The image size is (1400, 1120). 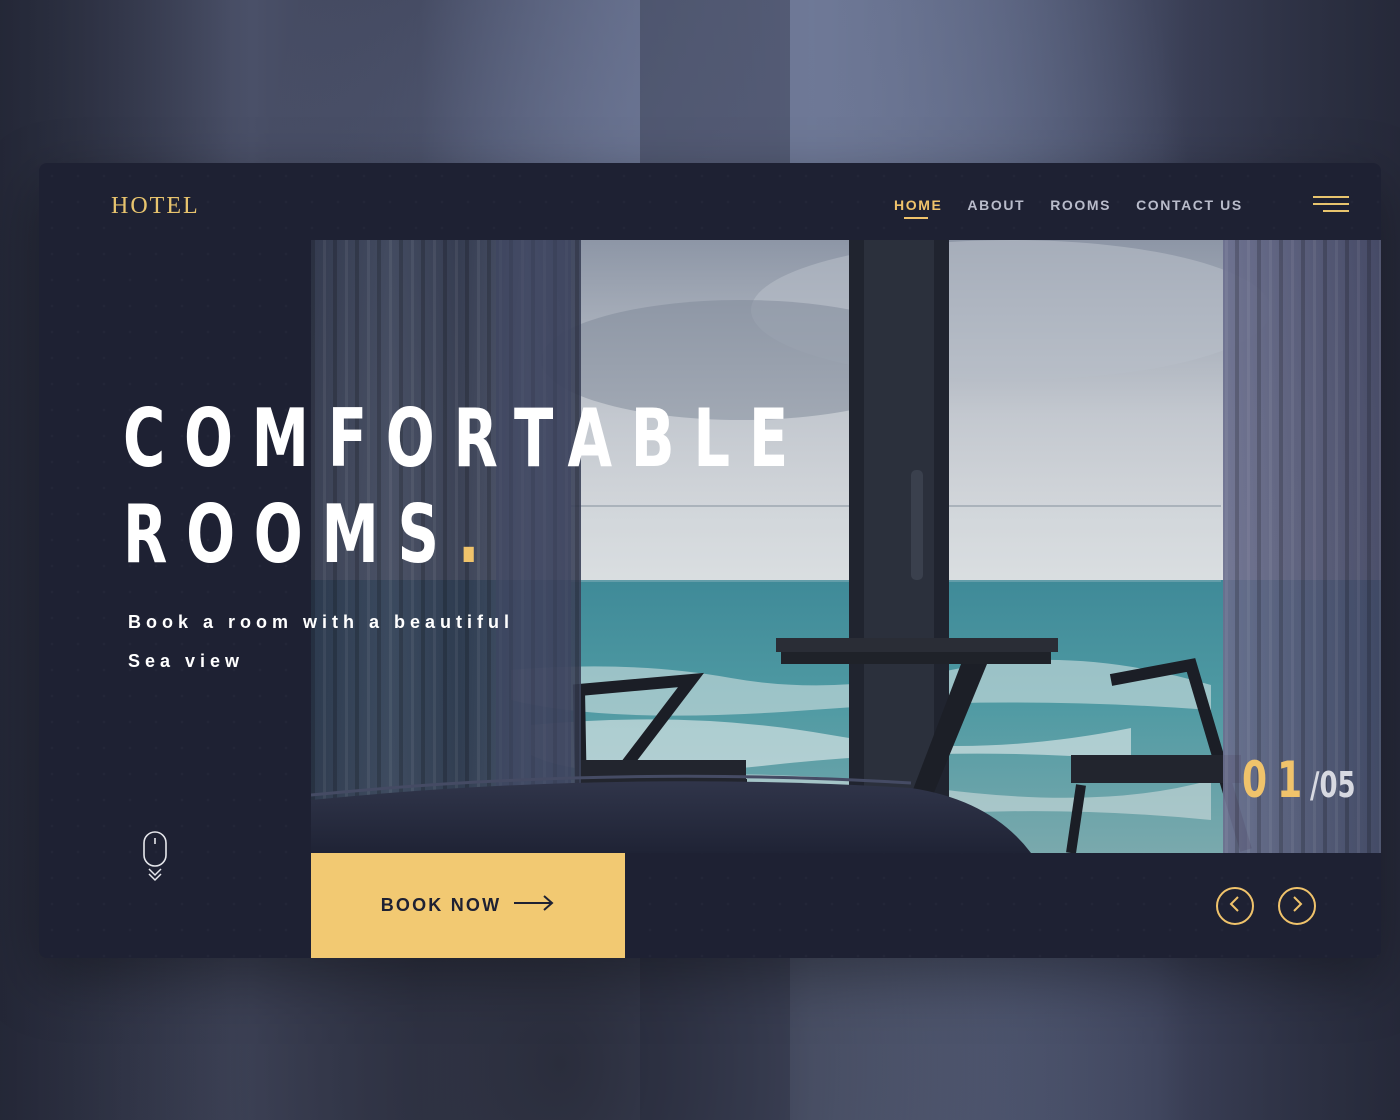 What do you see at coordinates (155, 859) in the screenshot?
I see `mouse-scroll-icon` at bounding box center [155, 859].